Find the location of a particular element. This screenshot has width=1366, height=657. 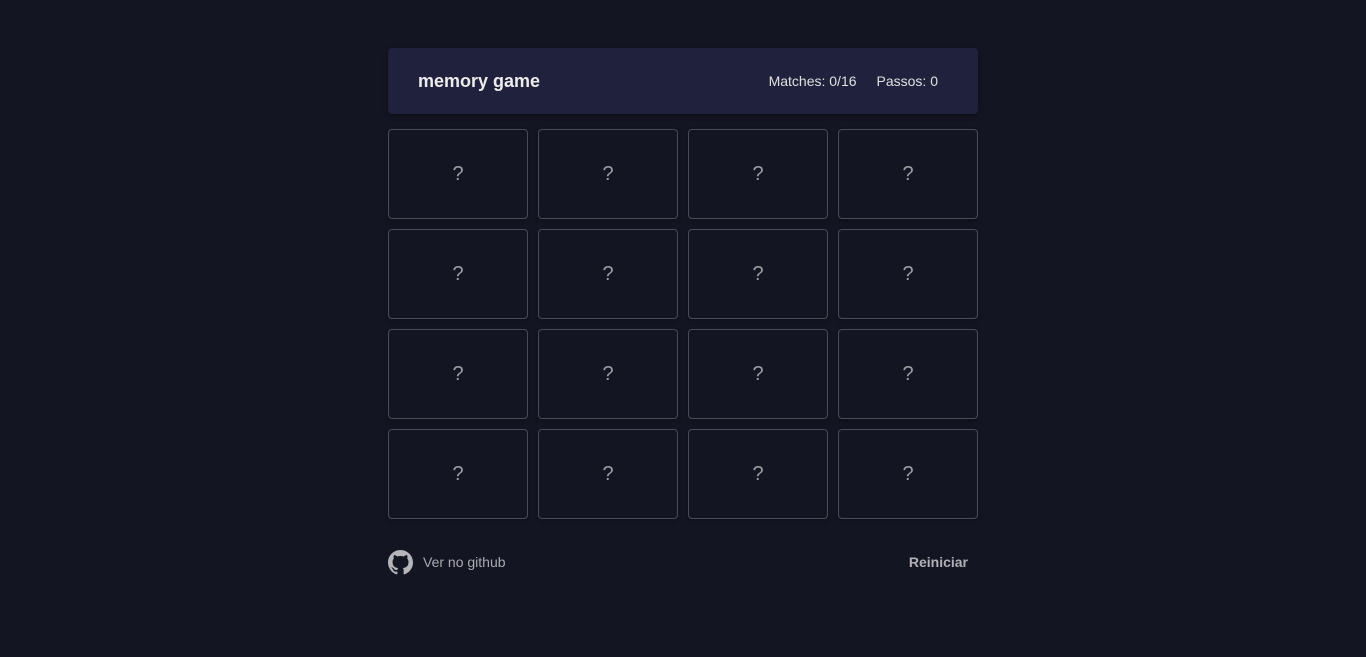

footer: Ver no github Reiniciar is located at coordinates (683, 562).